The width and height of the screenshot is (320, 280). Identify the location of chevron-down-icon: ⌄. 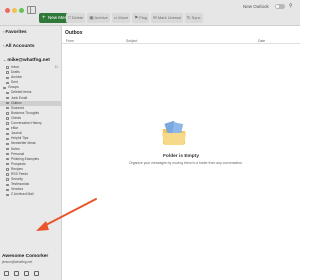
(5, 59).